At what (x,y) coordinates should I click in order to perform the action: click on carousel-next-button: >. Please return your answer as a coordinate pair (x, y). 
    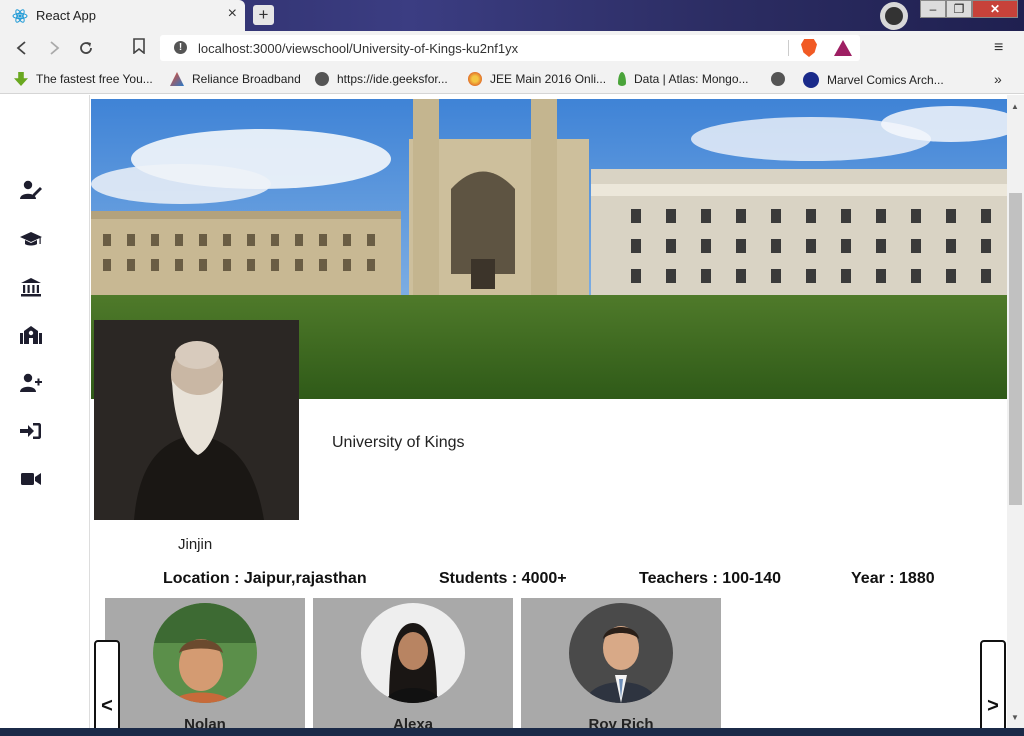
    Looking at the image, I should click on (993, 684).